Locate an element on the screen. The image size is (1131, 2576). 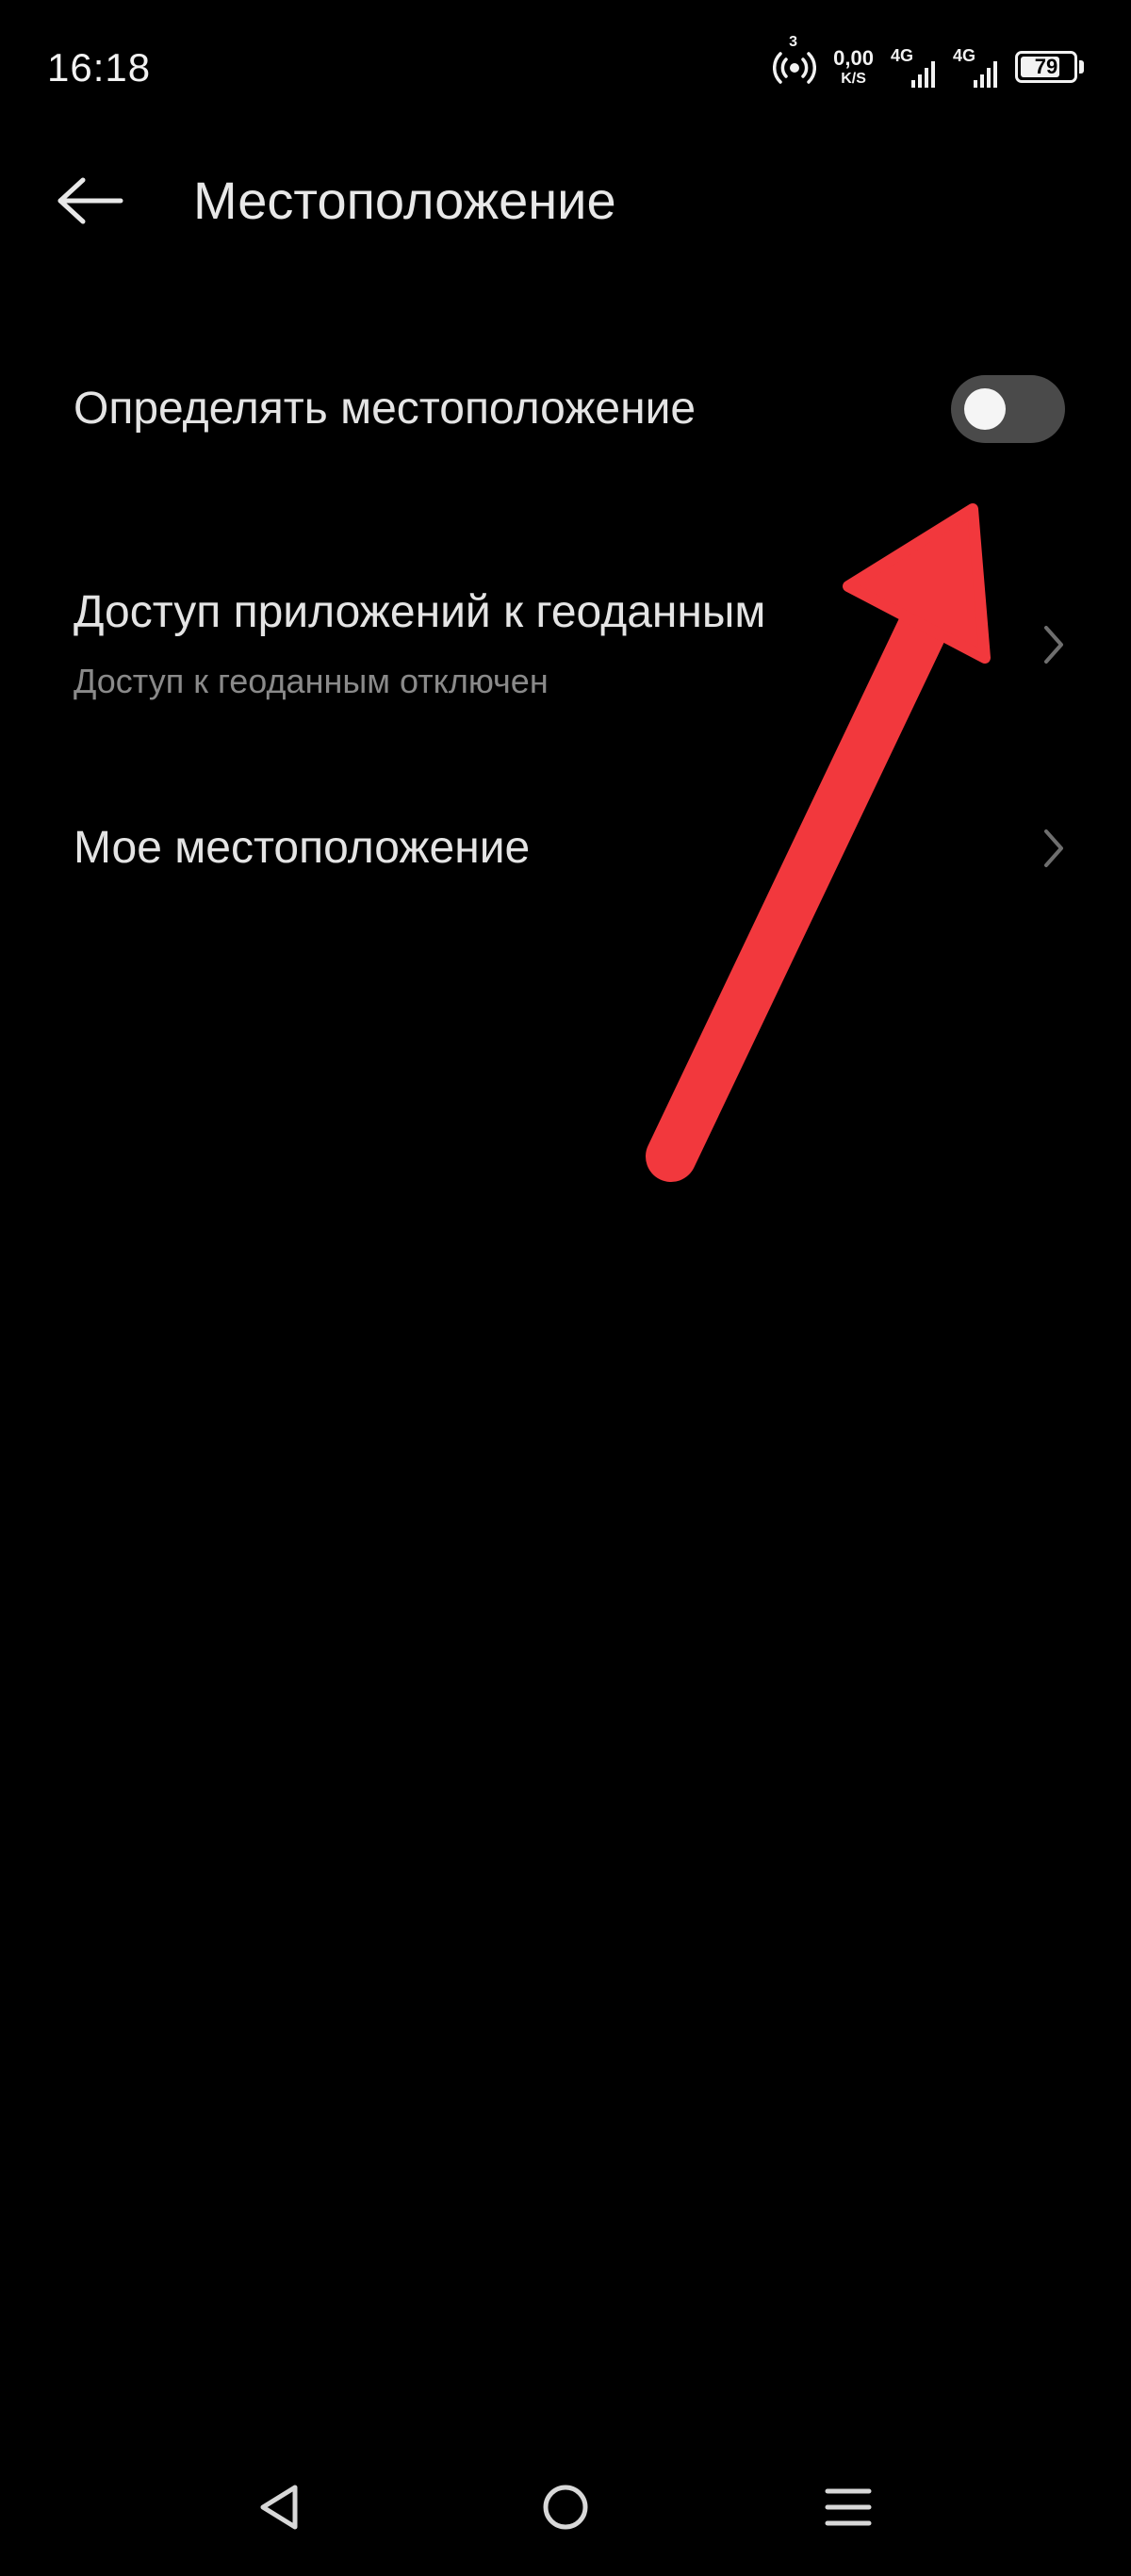
system-nav-bar is located at coordinates (566, 2518).